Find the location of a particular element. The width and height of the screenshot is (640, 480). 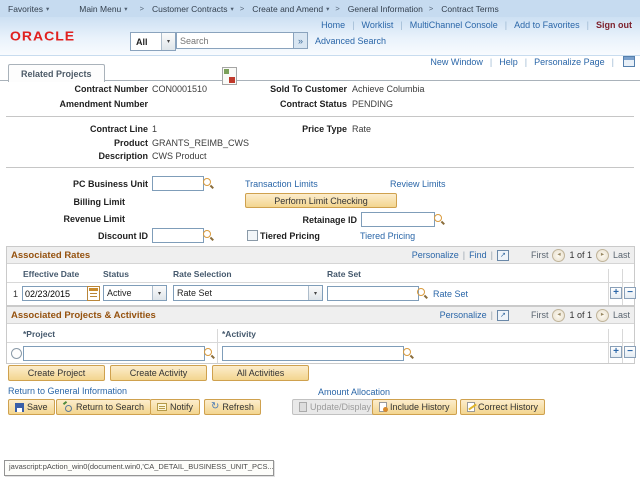

calendar-icon is located at coordinates (93, 293).